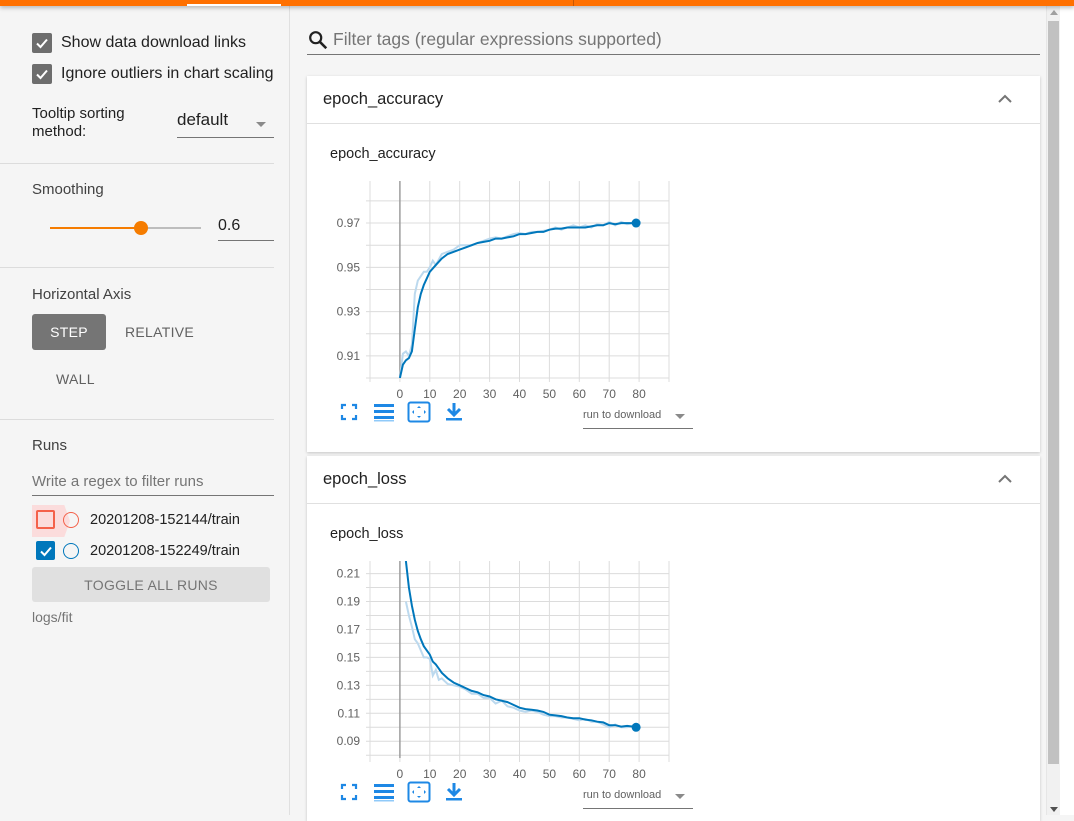  Describe the element at coordinates (153, 483) in the screenshot. I see `runs-filter-input: Write a regex to filter runs` at that location.